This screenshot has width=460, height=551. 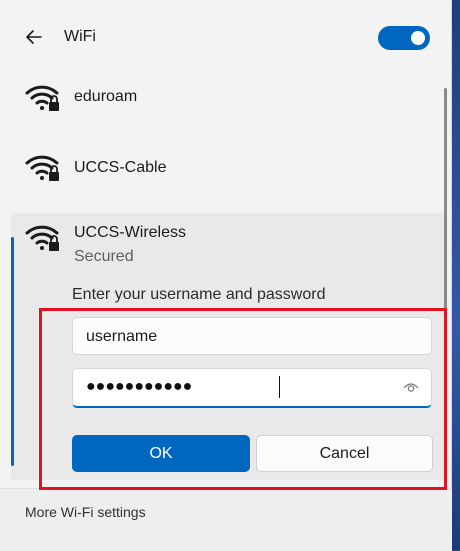 What do you see at coordinates (418, 38) in the screenshot?
I see `toggle-knob` at bounding box center [418, 38].